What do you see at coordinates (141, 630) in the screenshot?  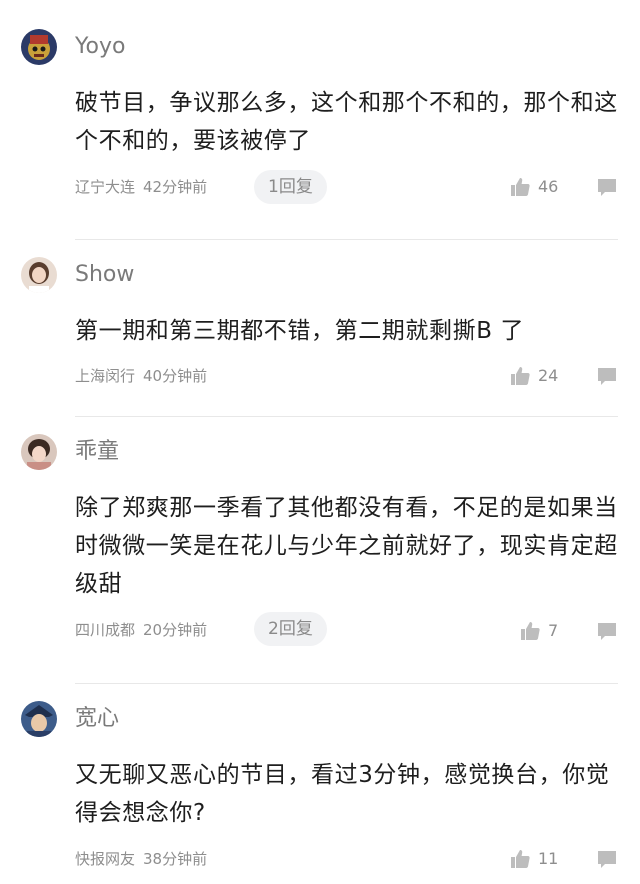 I see `comment-meta: 四川成都 20分钟前` at bounding box center [141, 630].